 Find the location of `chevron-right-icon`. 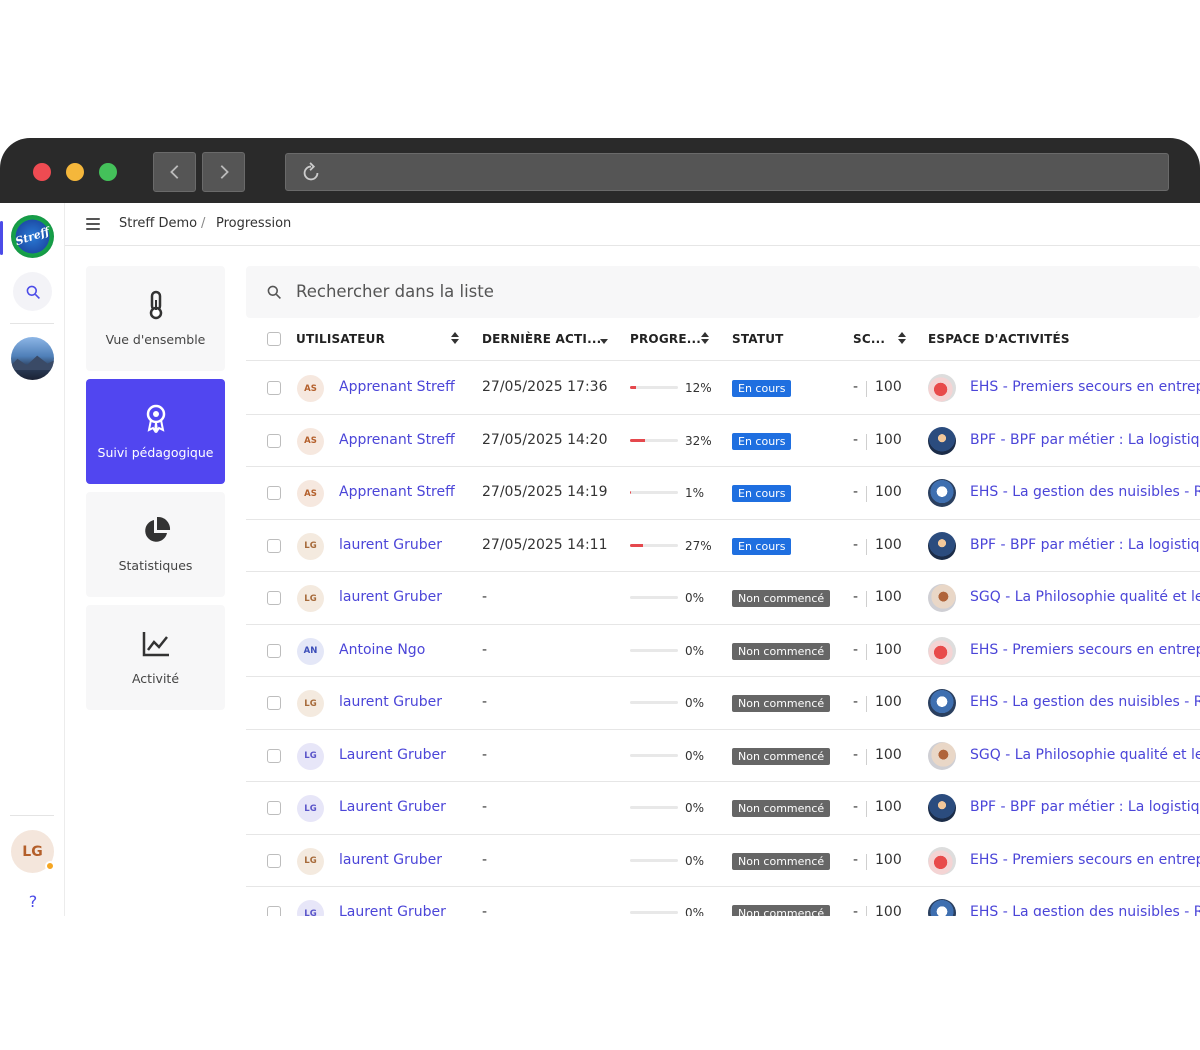

chevron-right-icon is located at coordinates (224, 172).